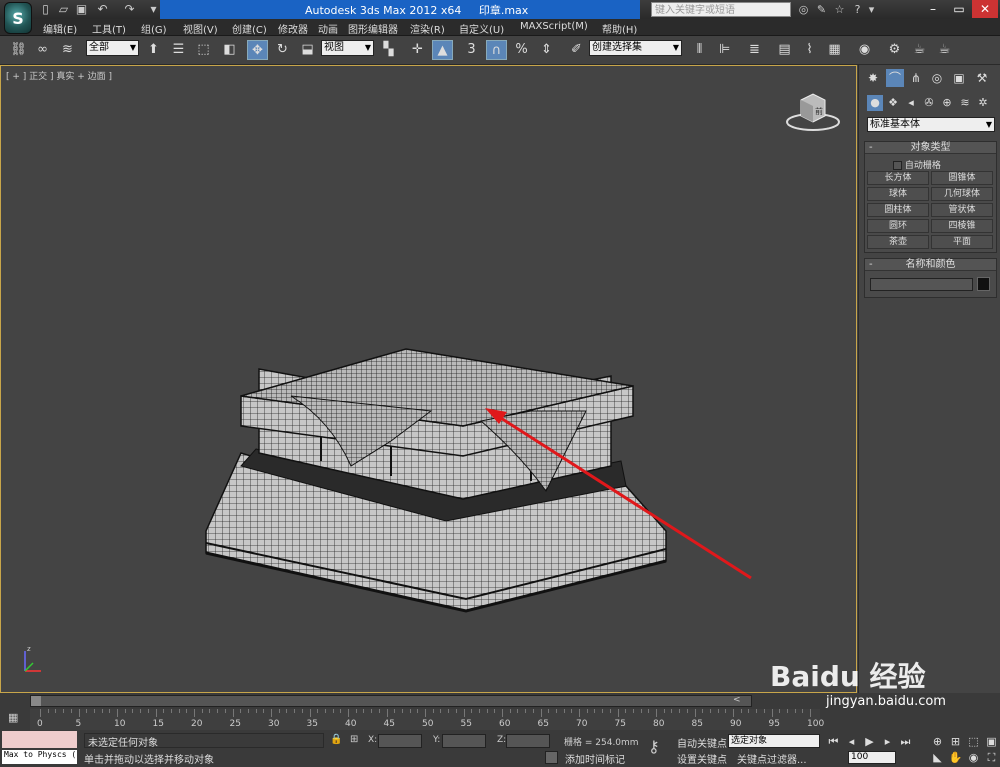 The height and width of the screenshot is (767, 1000). I want to click on curve-editor-icon: ⌇, so click(809, 50).